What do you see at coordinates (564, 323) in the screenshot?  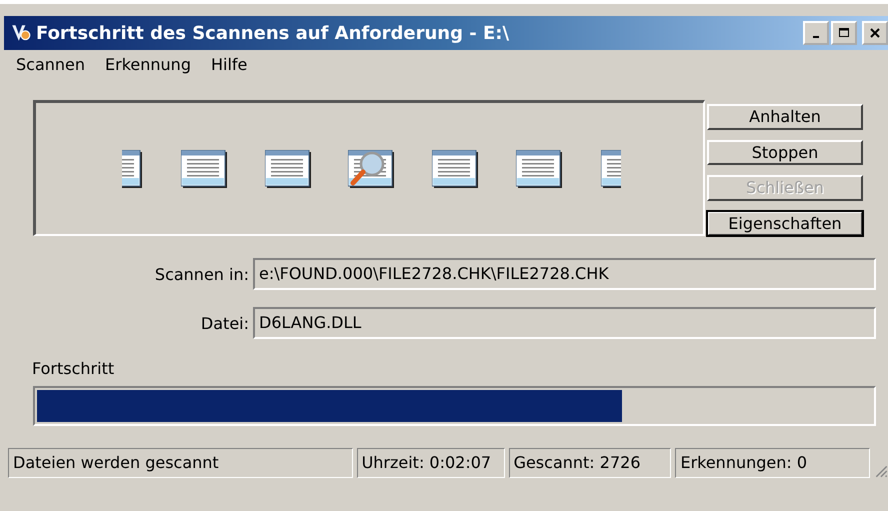 I see `path-field: D6LANG.DLL` at bounding box center [564, 323].